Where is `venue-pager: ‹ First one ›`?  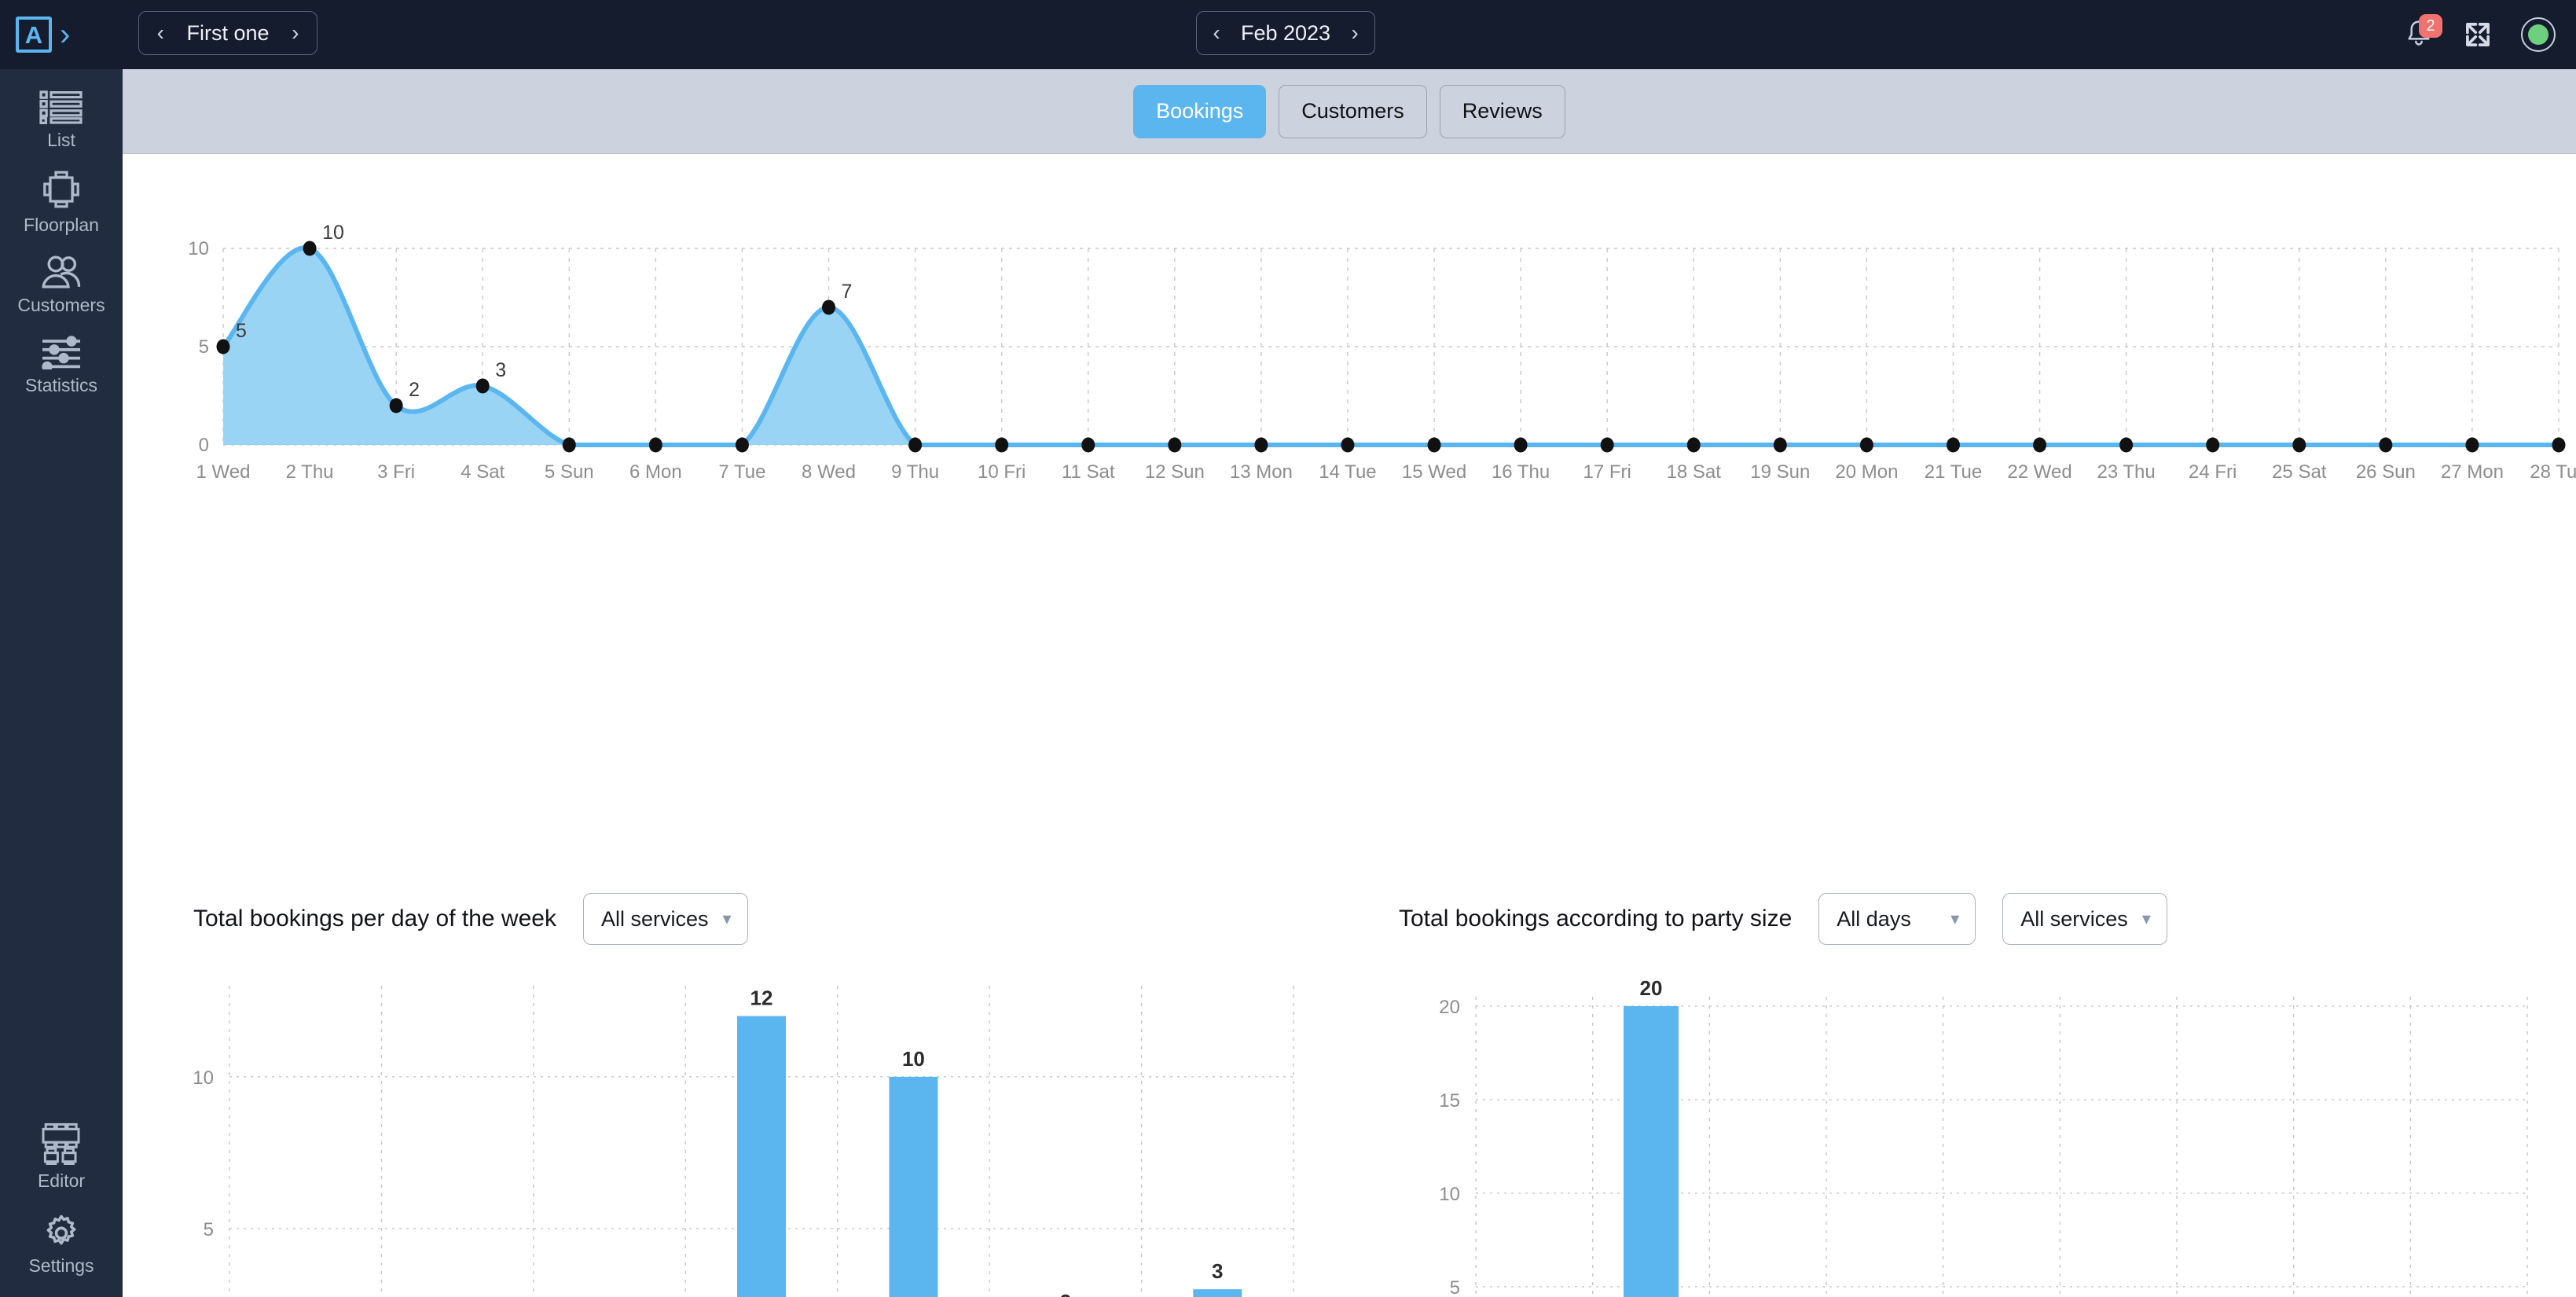
venue-pager: ‹ First one › is located at coordinates (228, 33).